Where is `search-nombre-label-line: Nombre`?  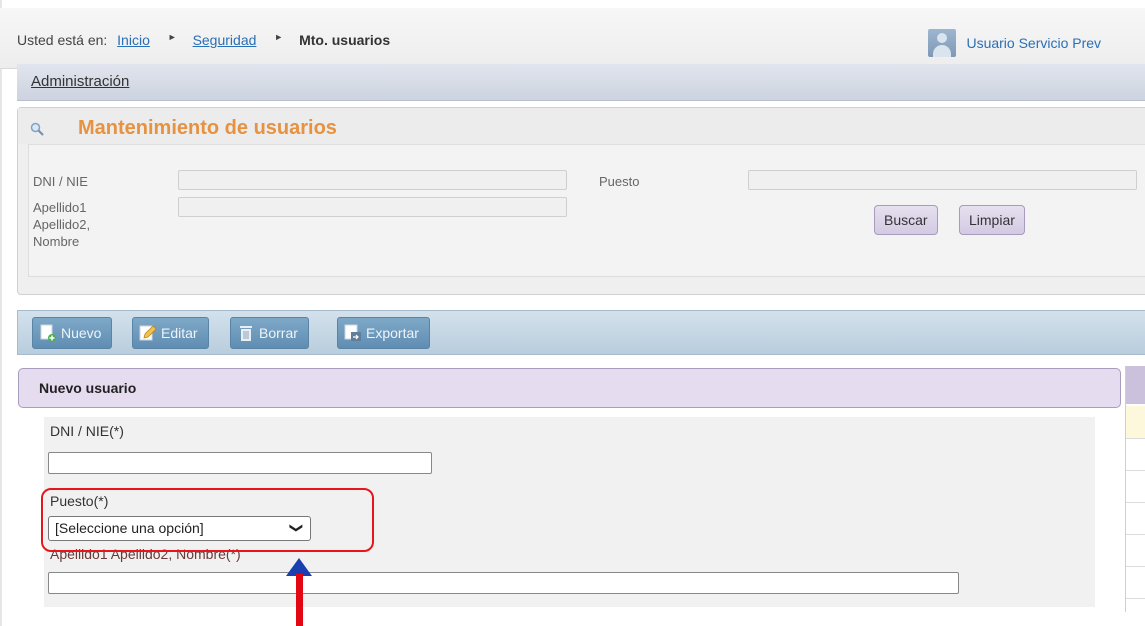 search-nombre-label-line: Nombre is located at coordinates (56, 241).